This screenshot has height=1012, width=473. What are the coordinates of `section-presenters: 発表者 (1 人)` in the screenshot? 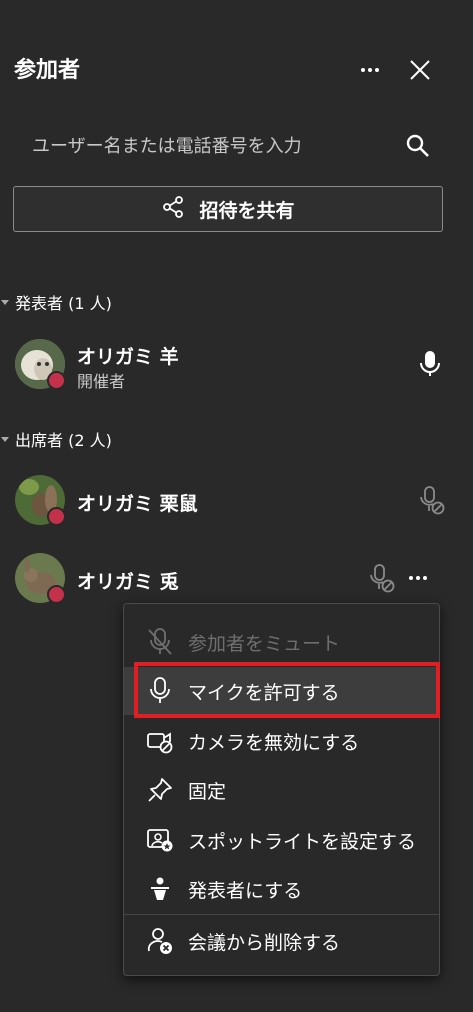 It's located at (56, 302).